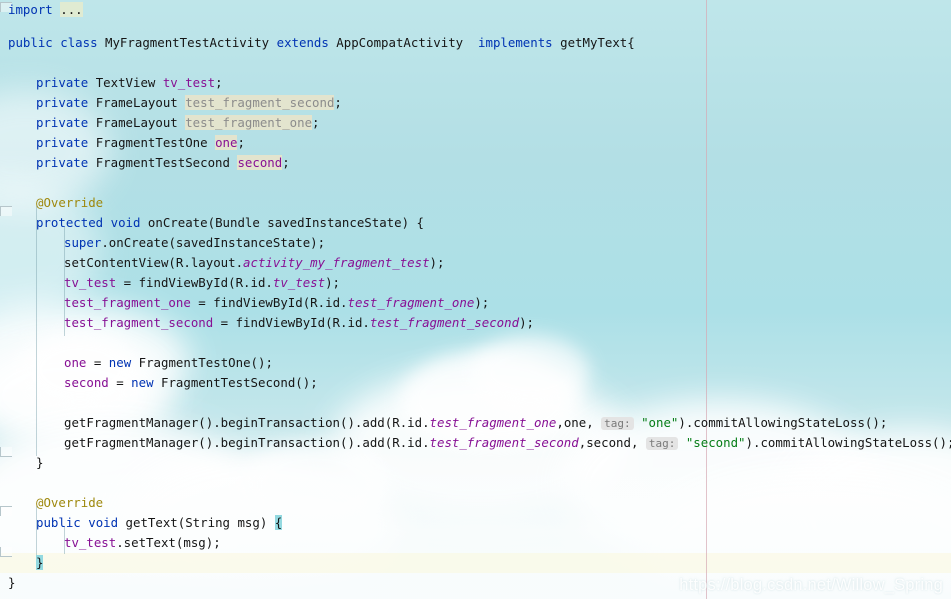 The width and height of the screenshot is (951, 599). What do you see at coordinates (97, 362) in the screenshot?
I see `code-token: =` at bounding box center [97, 362].